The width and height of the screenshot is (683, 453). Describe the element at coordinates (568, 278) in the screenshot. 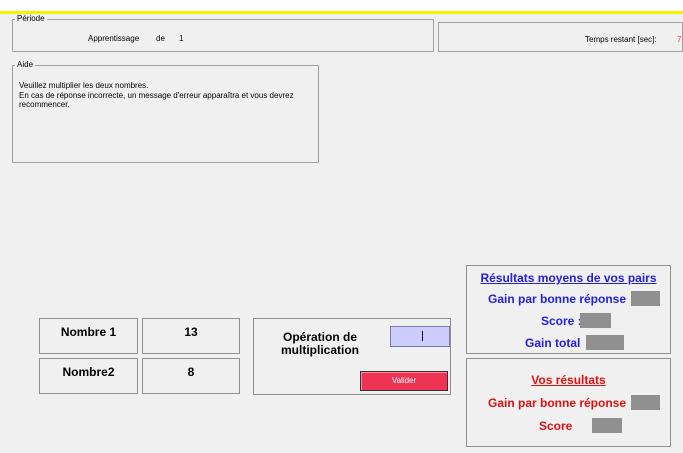

I see `resultats-pairs-title: Résultats moyens de vos pairs` at that location.